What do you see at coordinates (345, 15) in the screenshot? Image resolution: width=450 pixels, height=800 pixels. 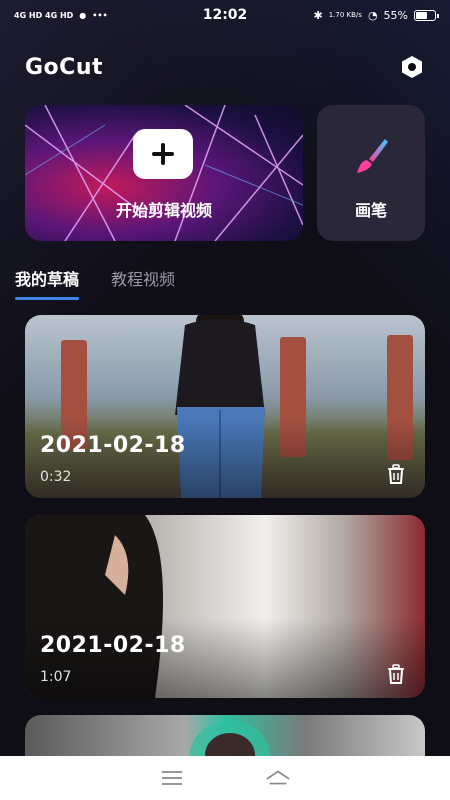 I see `network-speed: 1.70 KB/s` at bounding box center [345, 15].